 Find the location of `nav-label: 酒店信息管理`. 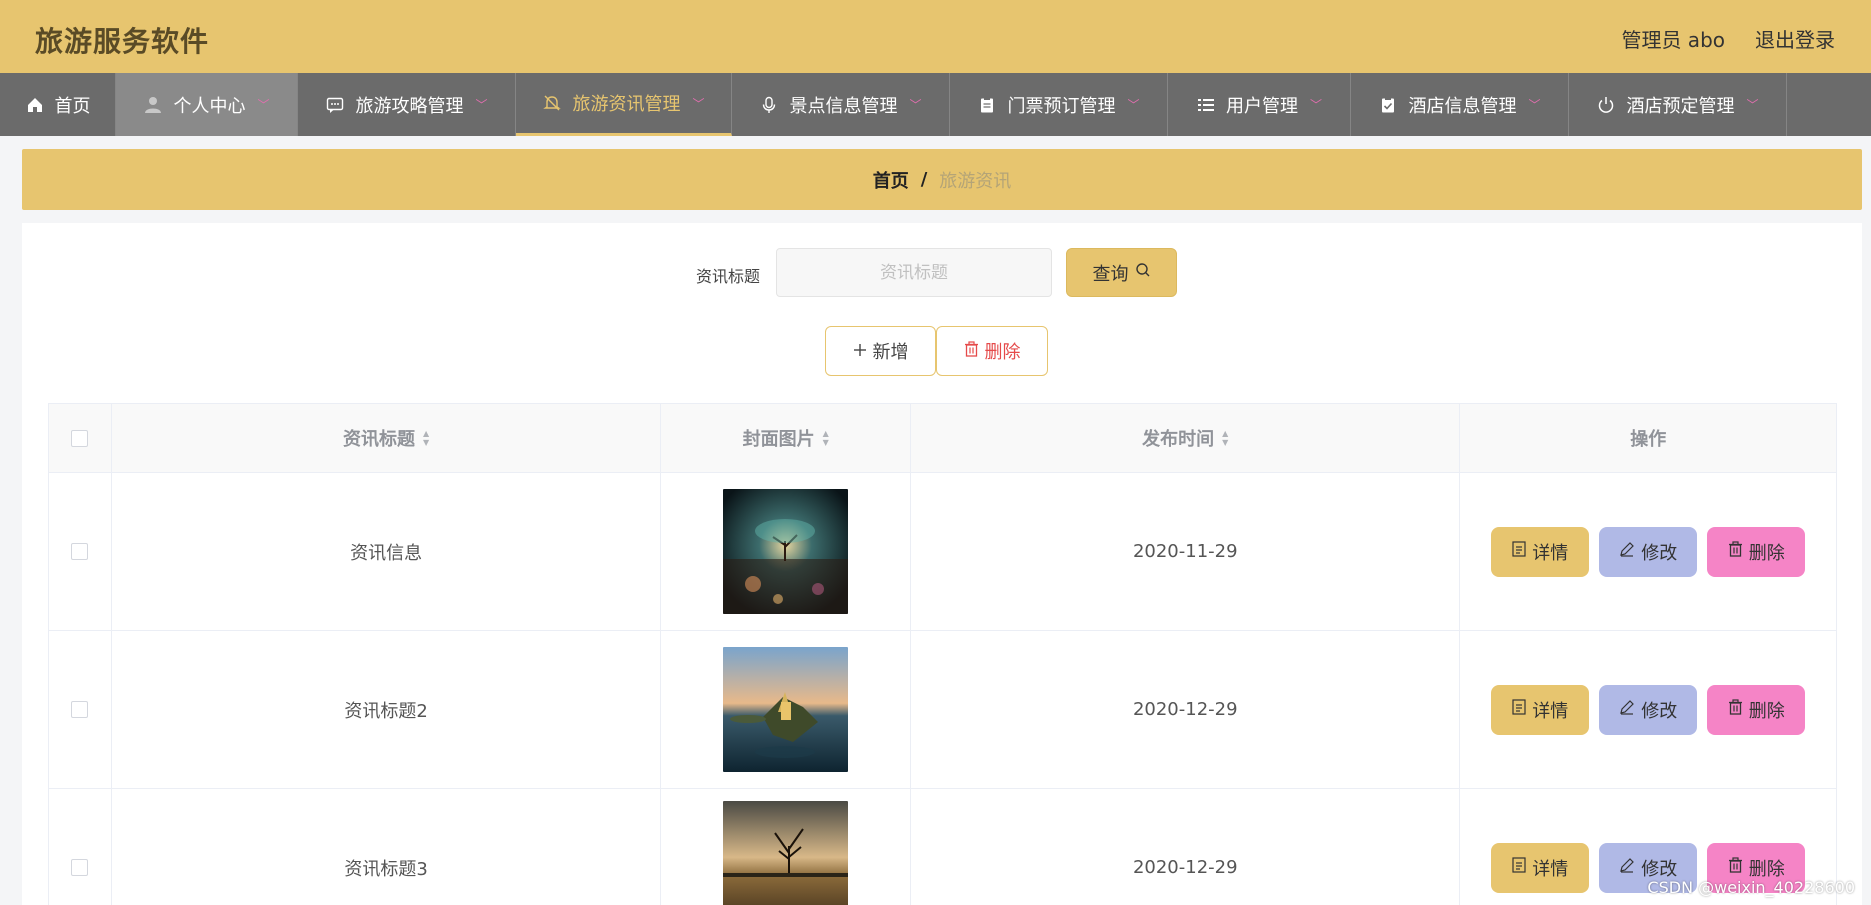

nav-label: 酒店信息管理 is located at coordinates (1462, 106).